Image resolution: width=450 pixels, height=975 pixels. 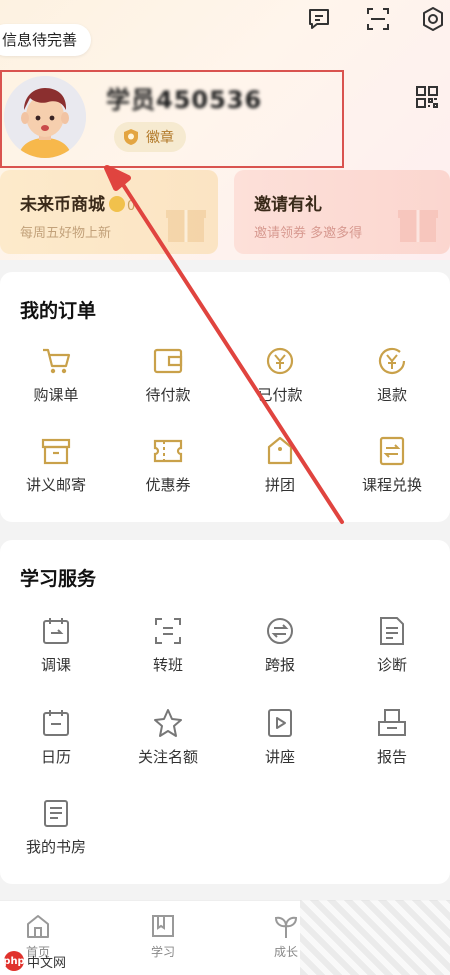 I want to click on php-logo-icon: php, so click(x=14, y=961).